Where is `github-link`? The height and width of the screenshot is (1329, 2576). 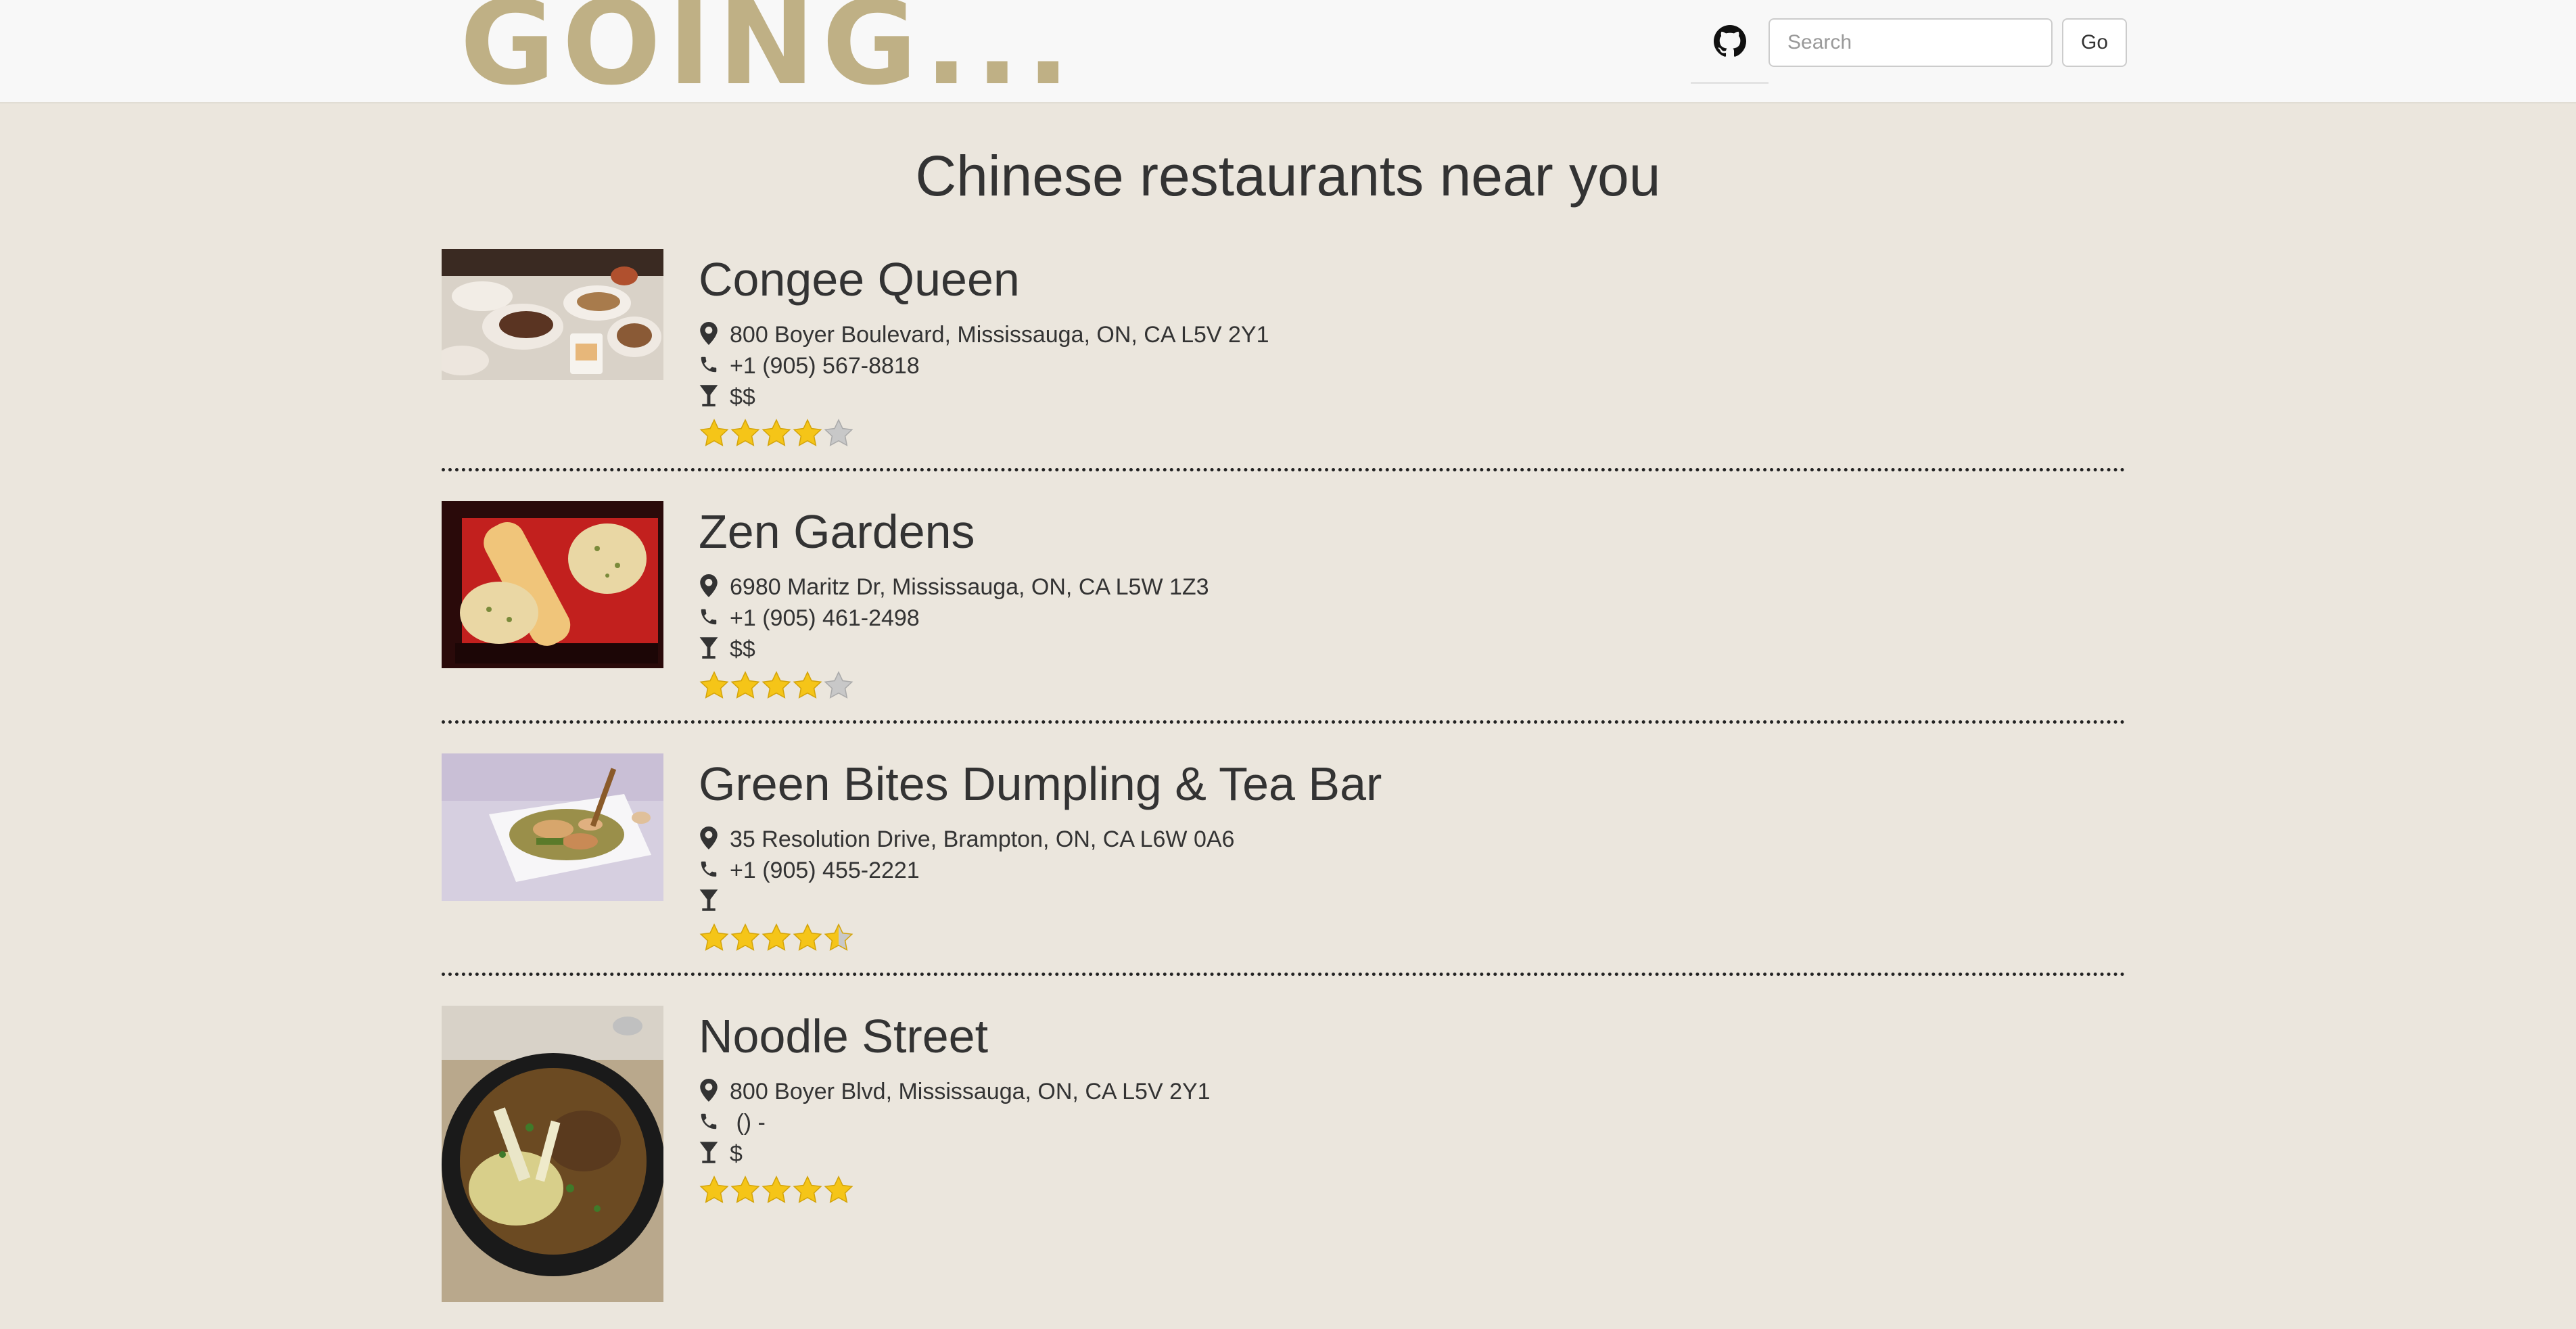
github-link is located at coordinates (1730, 42).